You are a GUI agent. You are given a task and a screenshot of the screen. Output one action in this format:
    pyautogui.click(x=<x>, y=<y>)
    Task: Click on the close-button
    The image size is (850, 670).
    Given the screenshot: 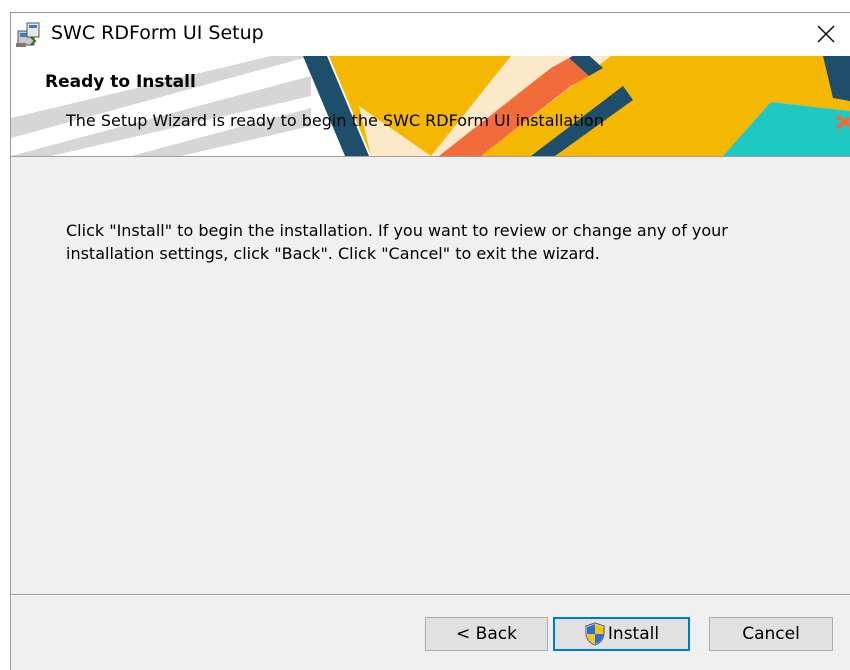 What is the action you would take?
    pyautogui.click(x=827, y=34)
    